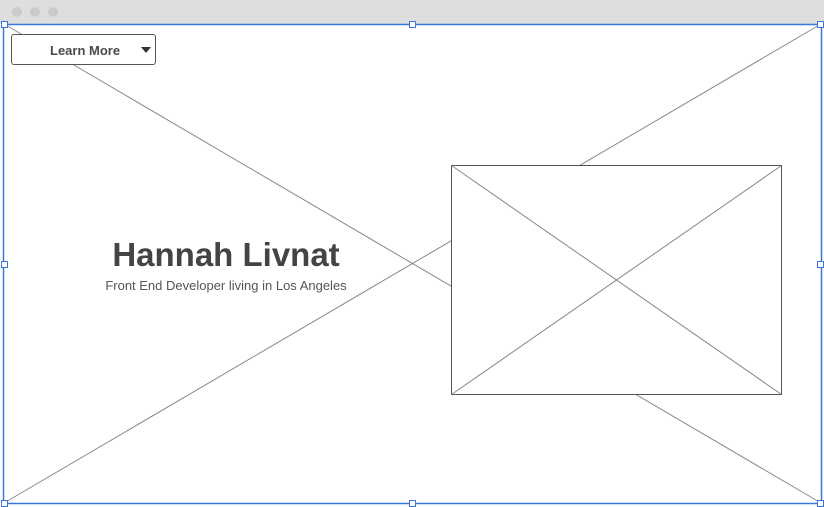 The image size is (824, 507). What do you see at coordinates (226, 254) in the screenshot?
I see `hero-title: Hannah Livnat` at bounding box center [226, 254].